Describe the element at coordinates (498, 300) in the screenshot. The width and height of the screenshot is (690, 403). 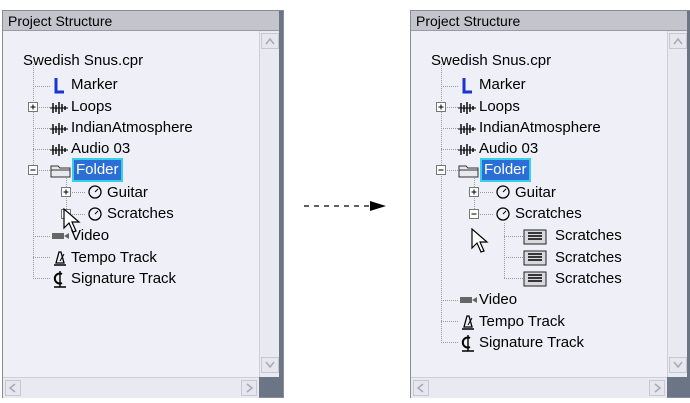
I see `tree-item-video: Video` at that location.